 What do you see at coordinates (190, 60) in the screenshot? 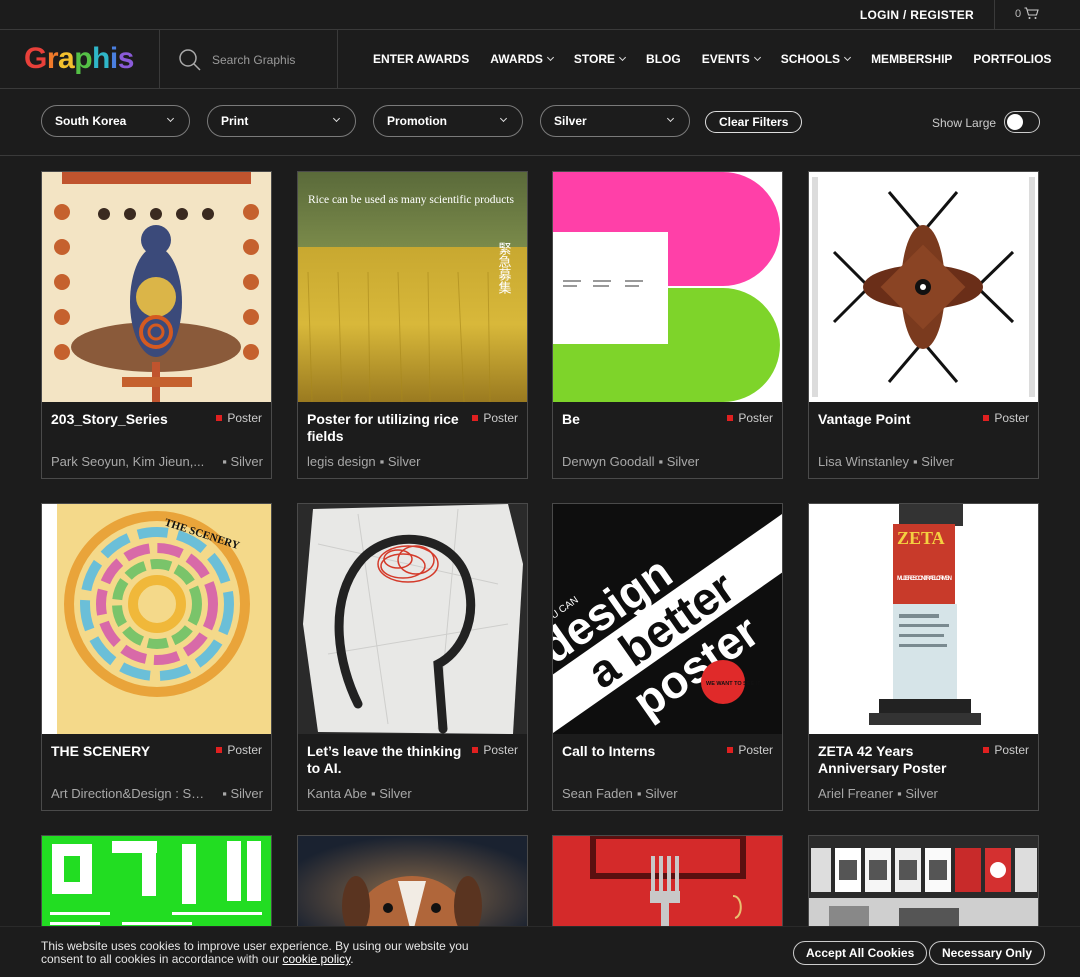
I see `search-icon` at bounding box center [190, 60].